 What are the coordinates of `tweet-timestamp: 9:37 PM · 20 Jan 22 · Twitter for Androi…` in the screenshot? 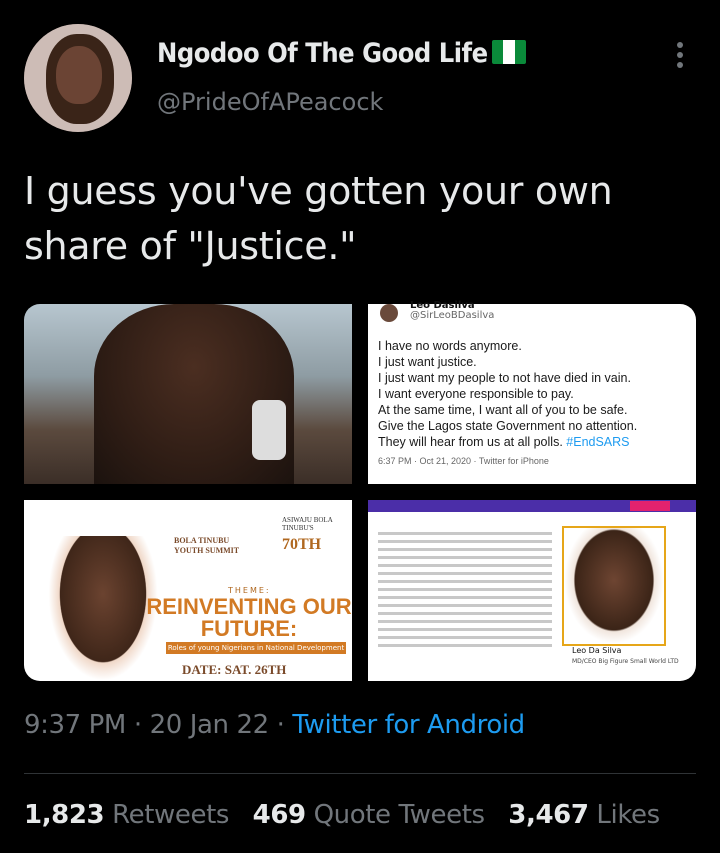 It's located at (274, 725).